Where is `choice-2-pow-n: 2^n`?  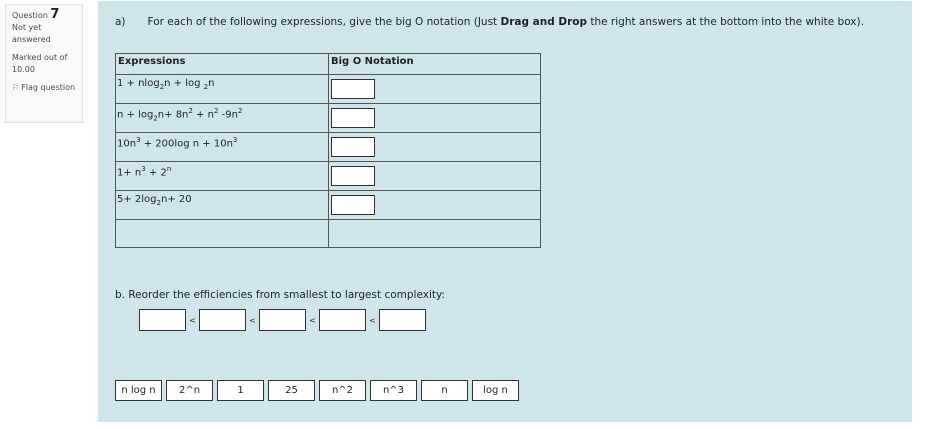
choice-2-pow-n: 2^n is located at coordinates (189, 390).